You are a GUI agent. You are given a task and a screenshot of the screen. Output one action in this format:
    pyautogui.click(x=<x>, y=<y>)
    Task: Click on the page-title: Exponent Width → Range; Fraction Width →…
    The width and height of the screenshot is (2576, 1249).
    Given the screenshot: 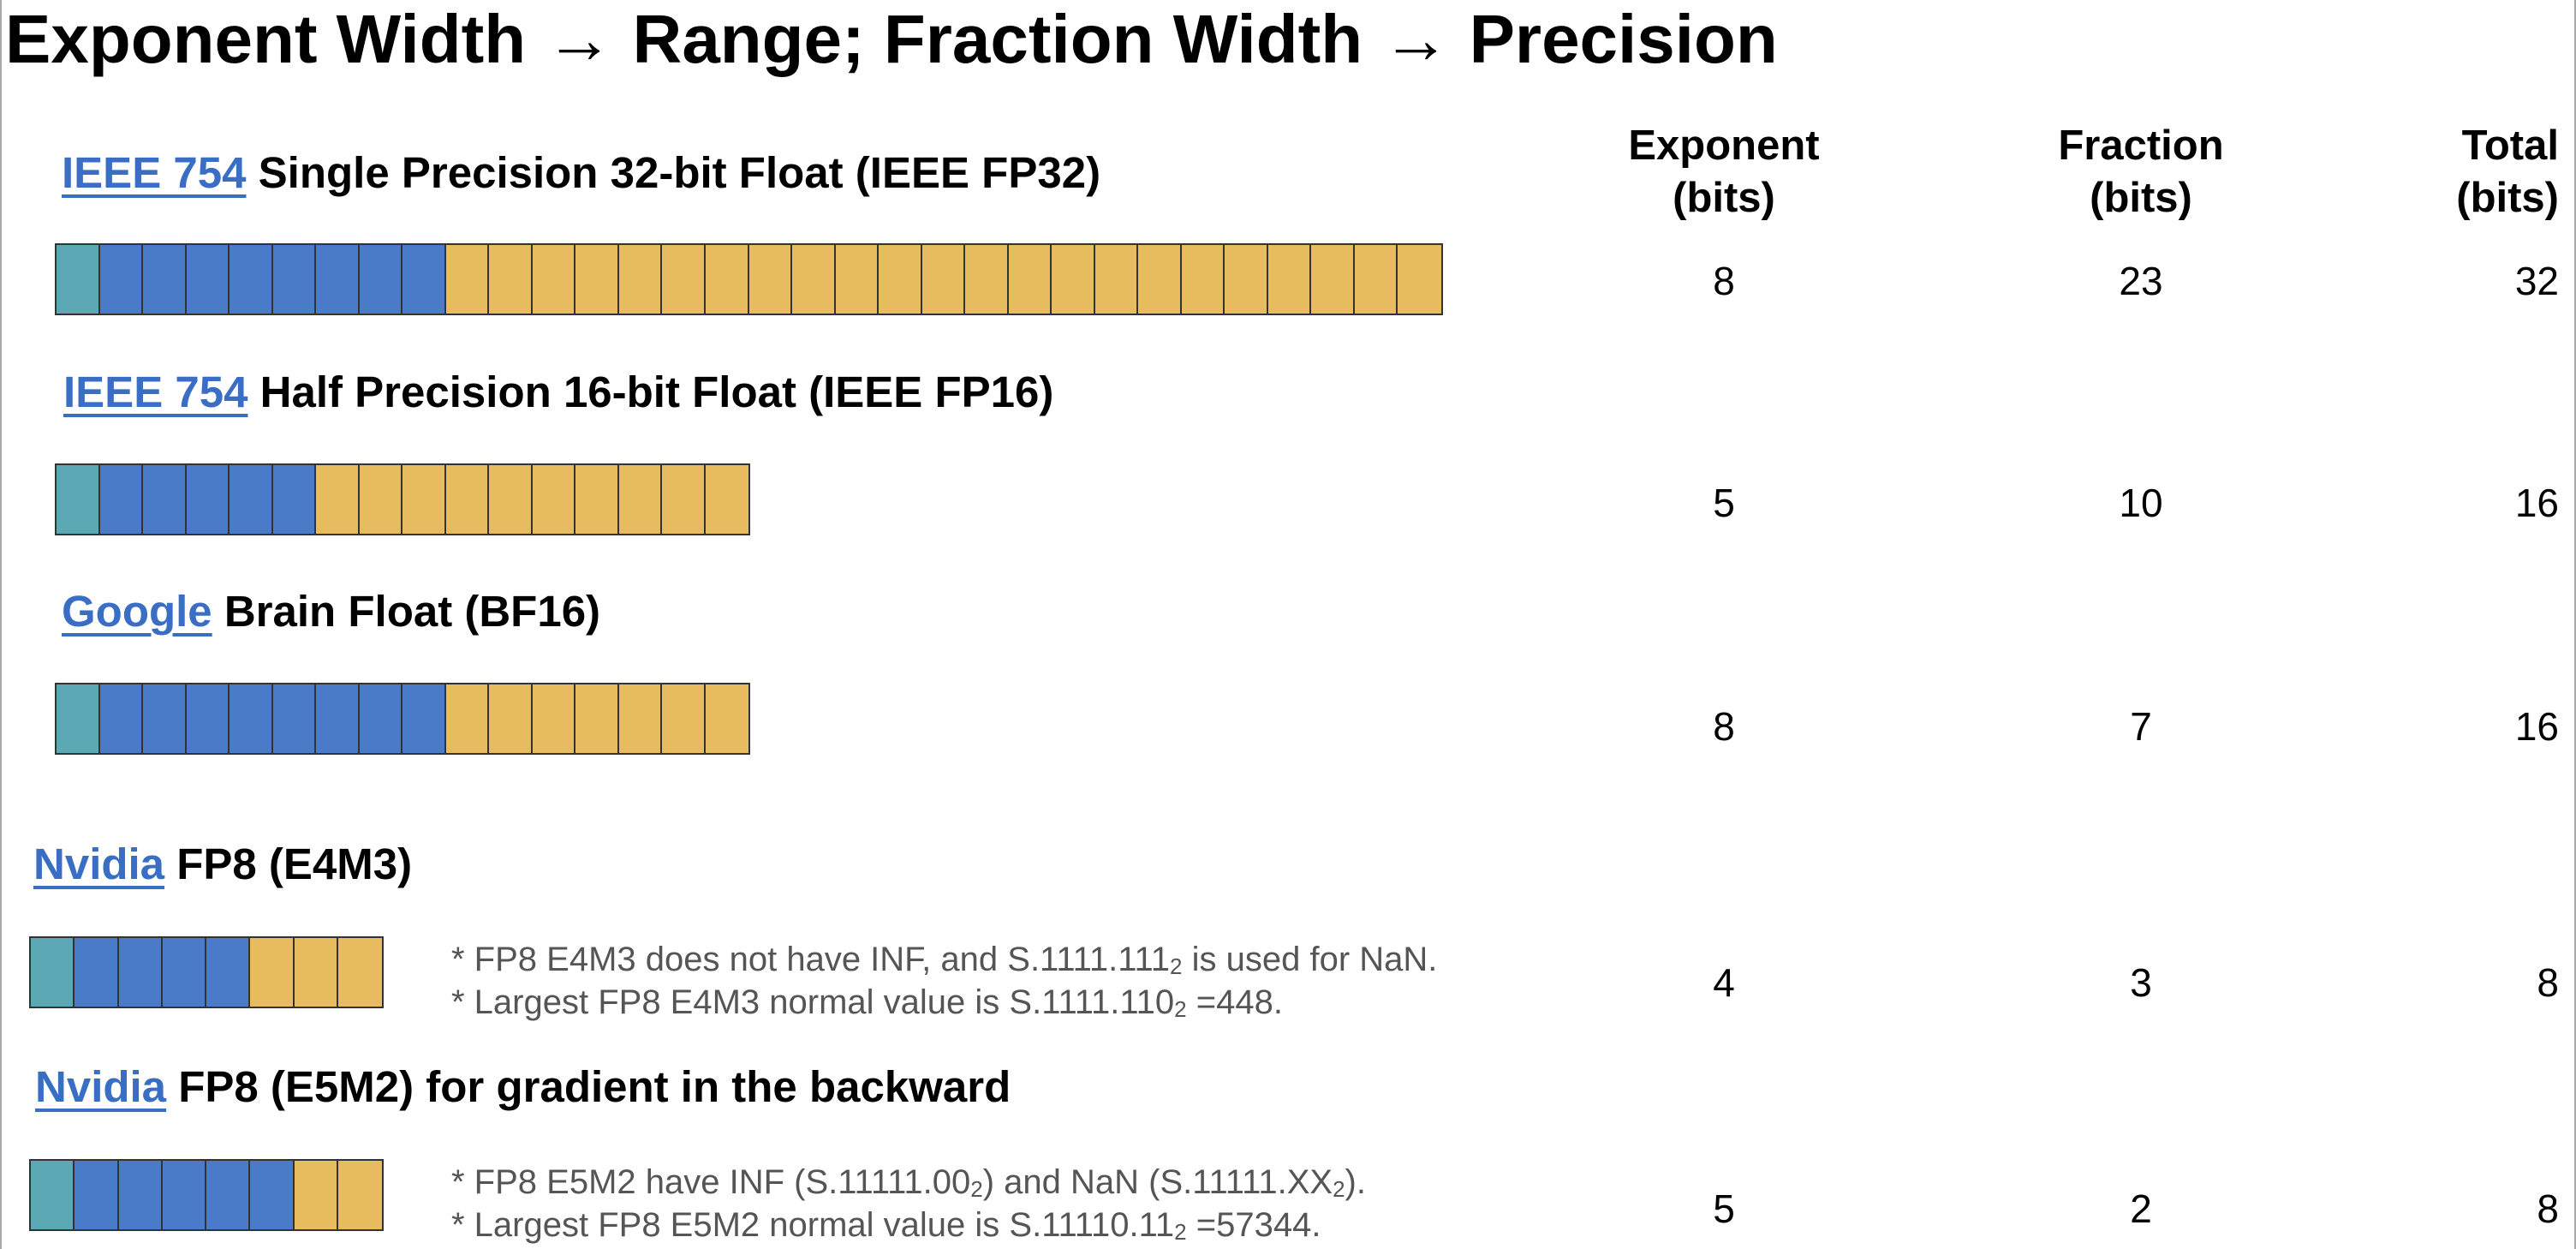 What is the action you would take?
    pyautogui.click(x=891, y=39)
    